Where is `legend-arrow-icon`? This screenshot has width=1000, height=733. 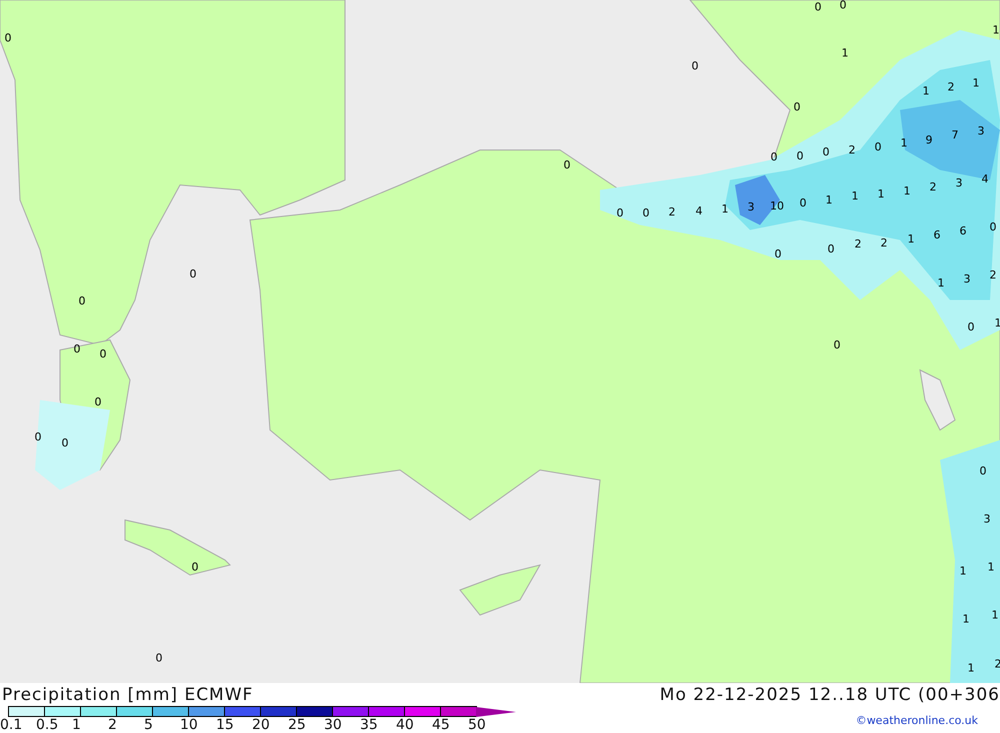
legend-arrow-icon is located at coordinates (496, 711).